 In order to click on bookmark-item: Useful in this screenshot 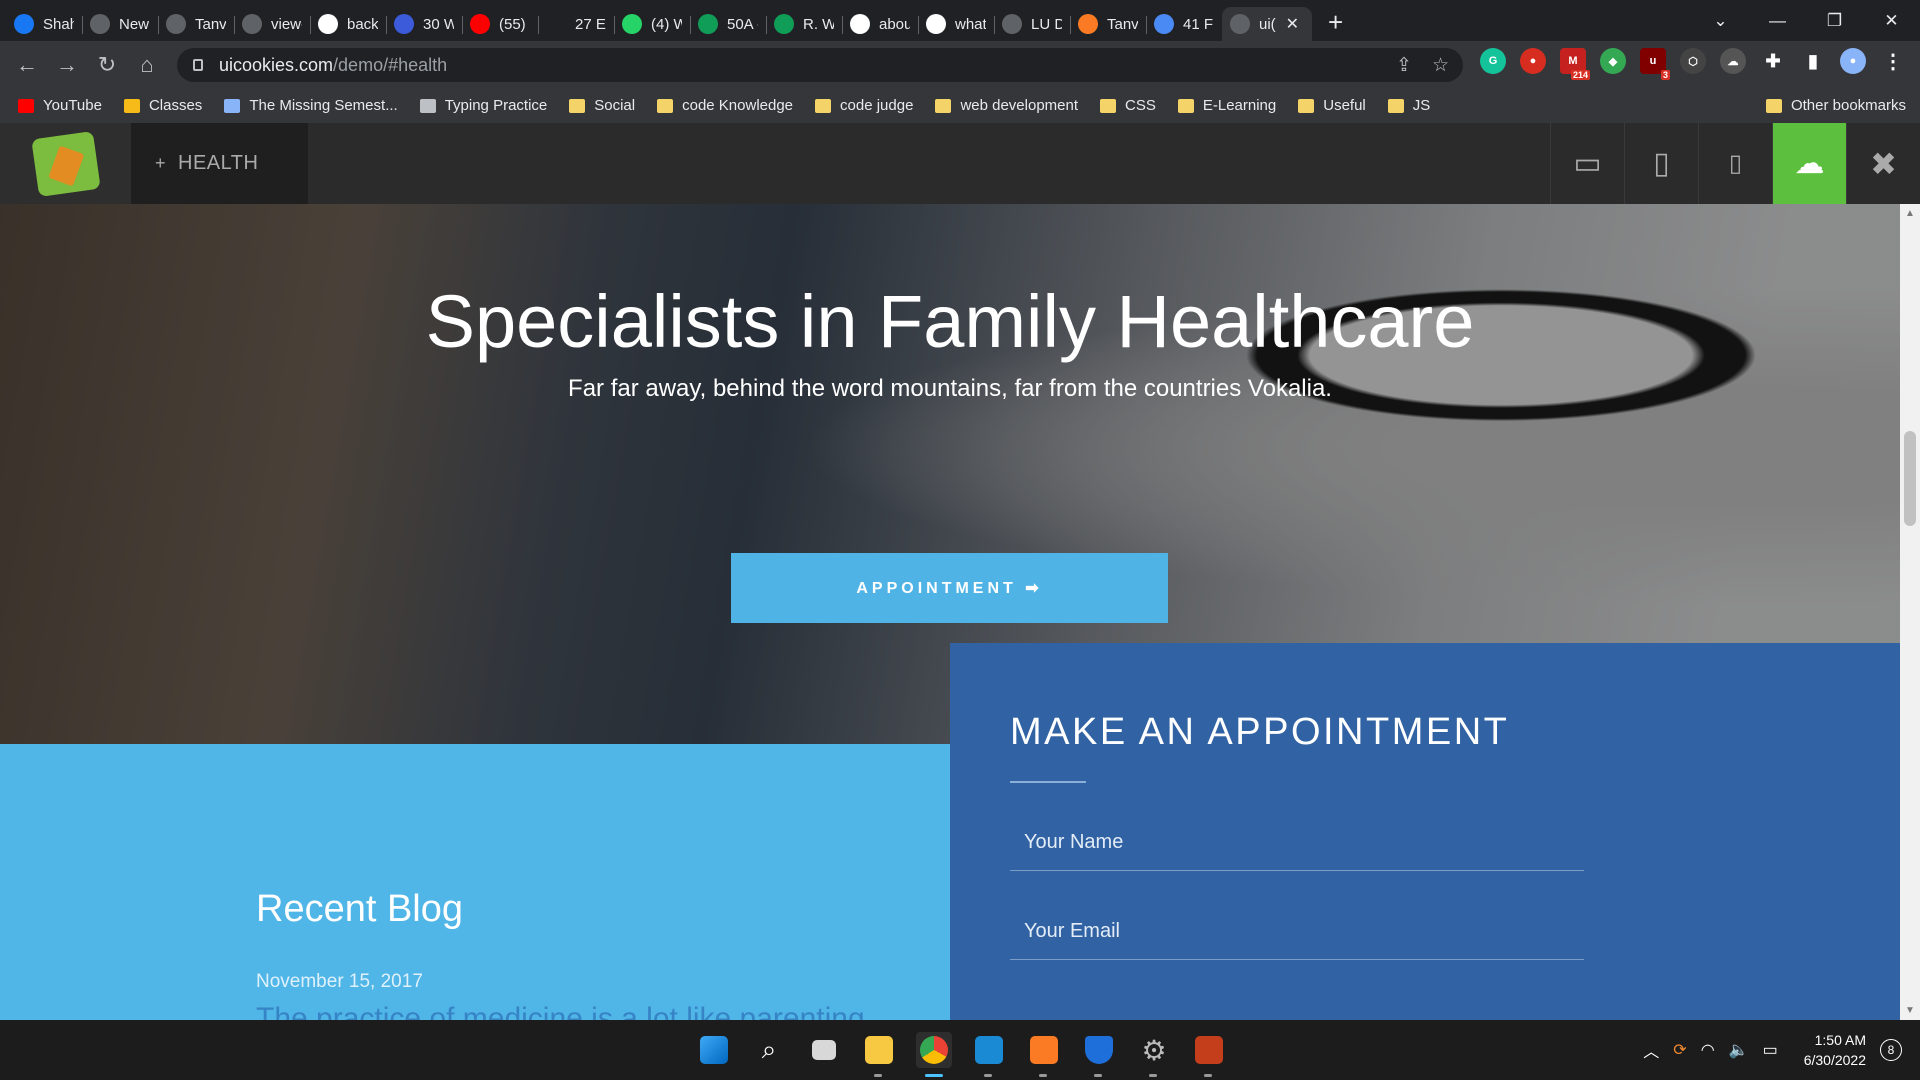, I will do `click(1332, 105)`.